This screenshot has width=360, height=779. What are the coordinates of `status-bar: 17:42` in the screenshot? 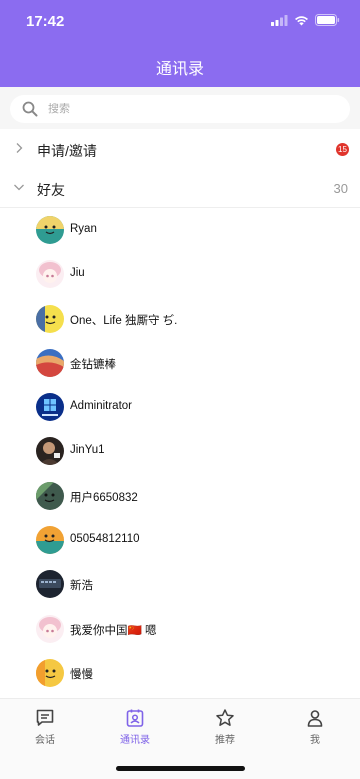 It's located at (180, 22).